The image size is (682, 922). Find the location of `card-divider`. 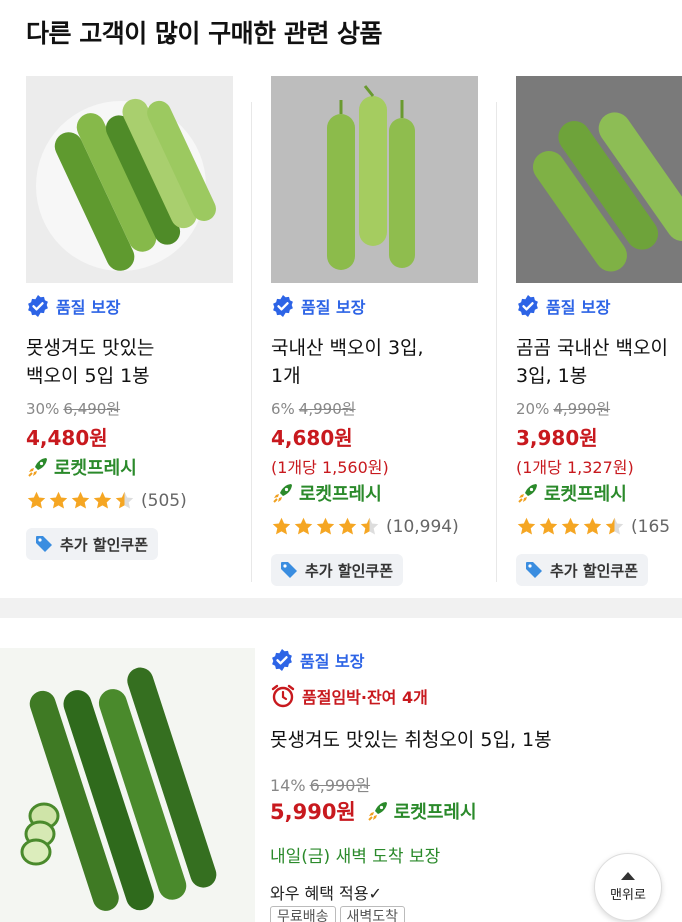

card-divider is located at coordinates (251, 342).